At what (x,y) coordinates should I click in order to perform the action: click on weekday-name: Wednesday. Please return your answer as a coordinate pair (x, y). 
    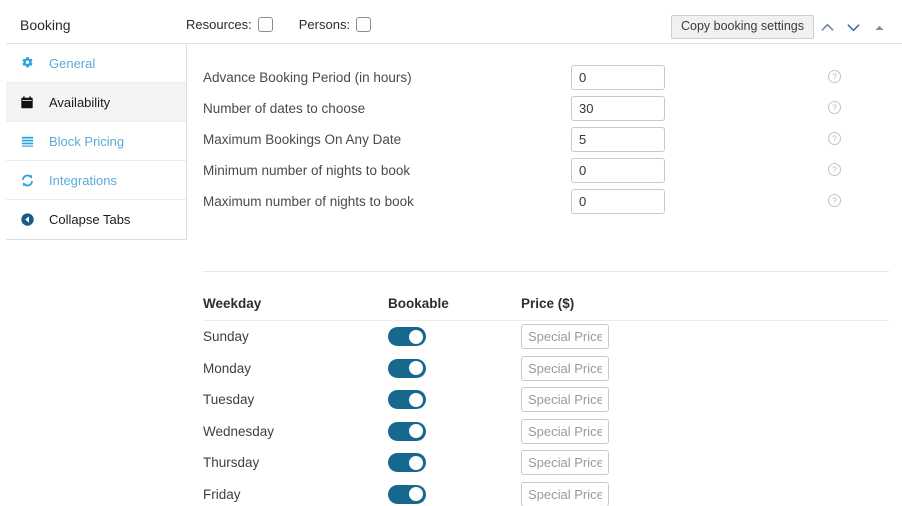
    Looking at the image, I should click on (239, 431).